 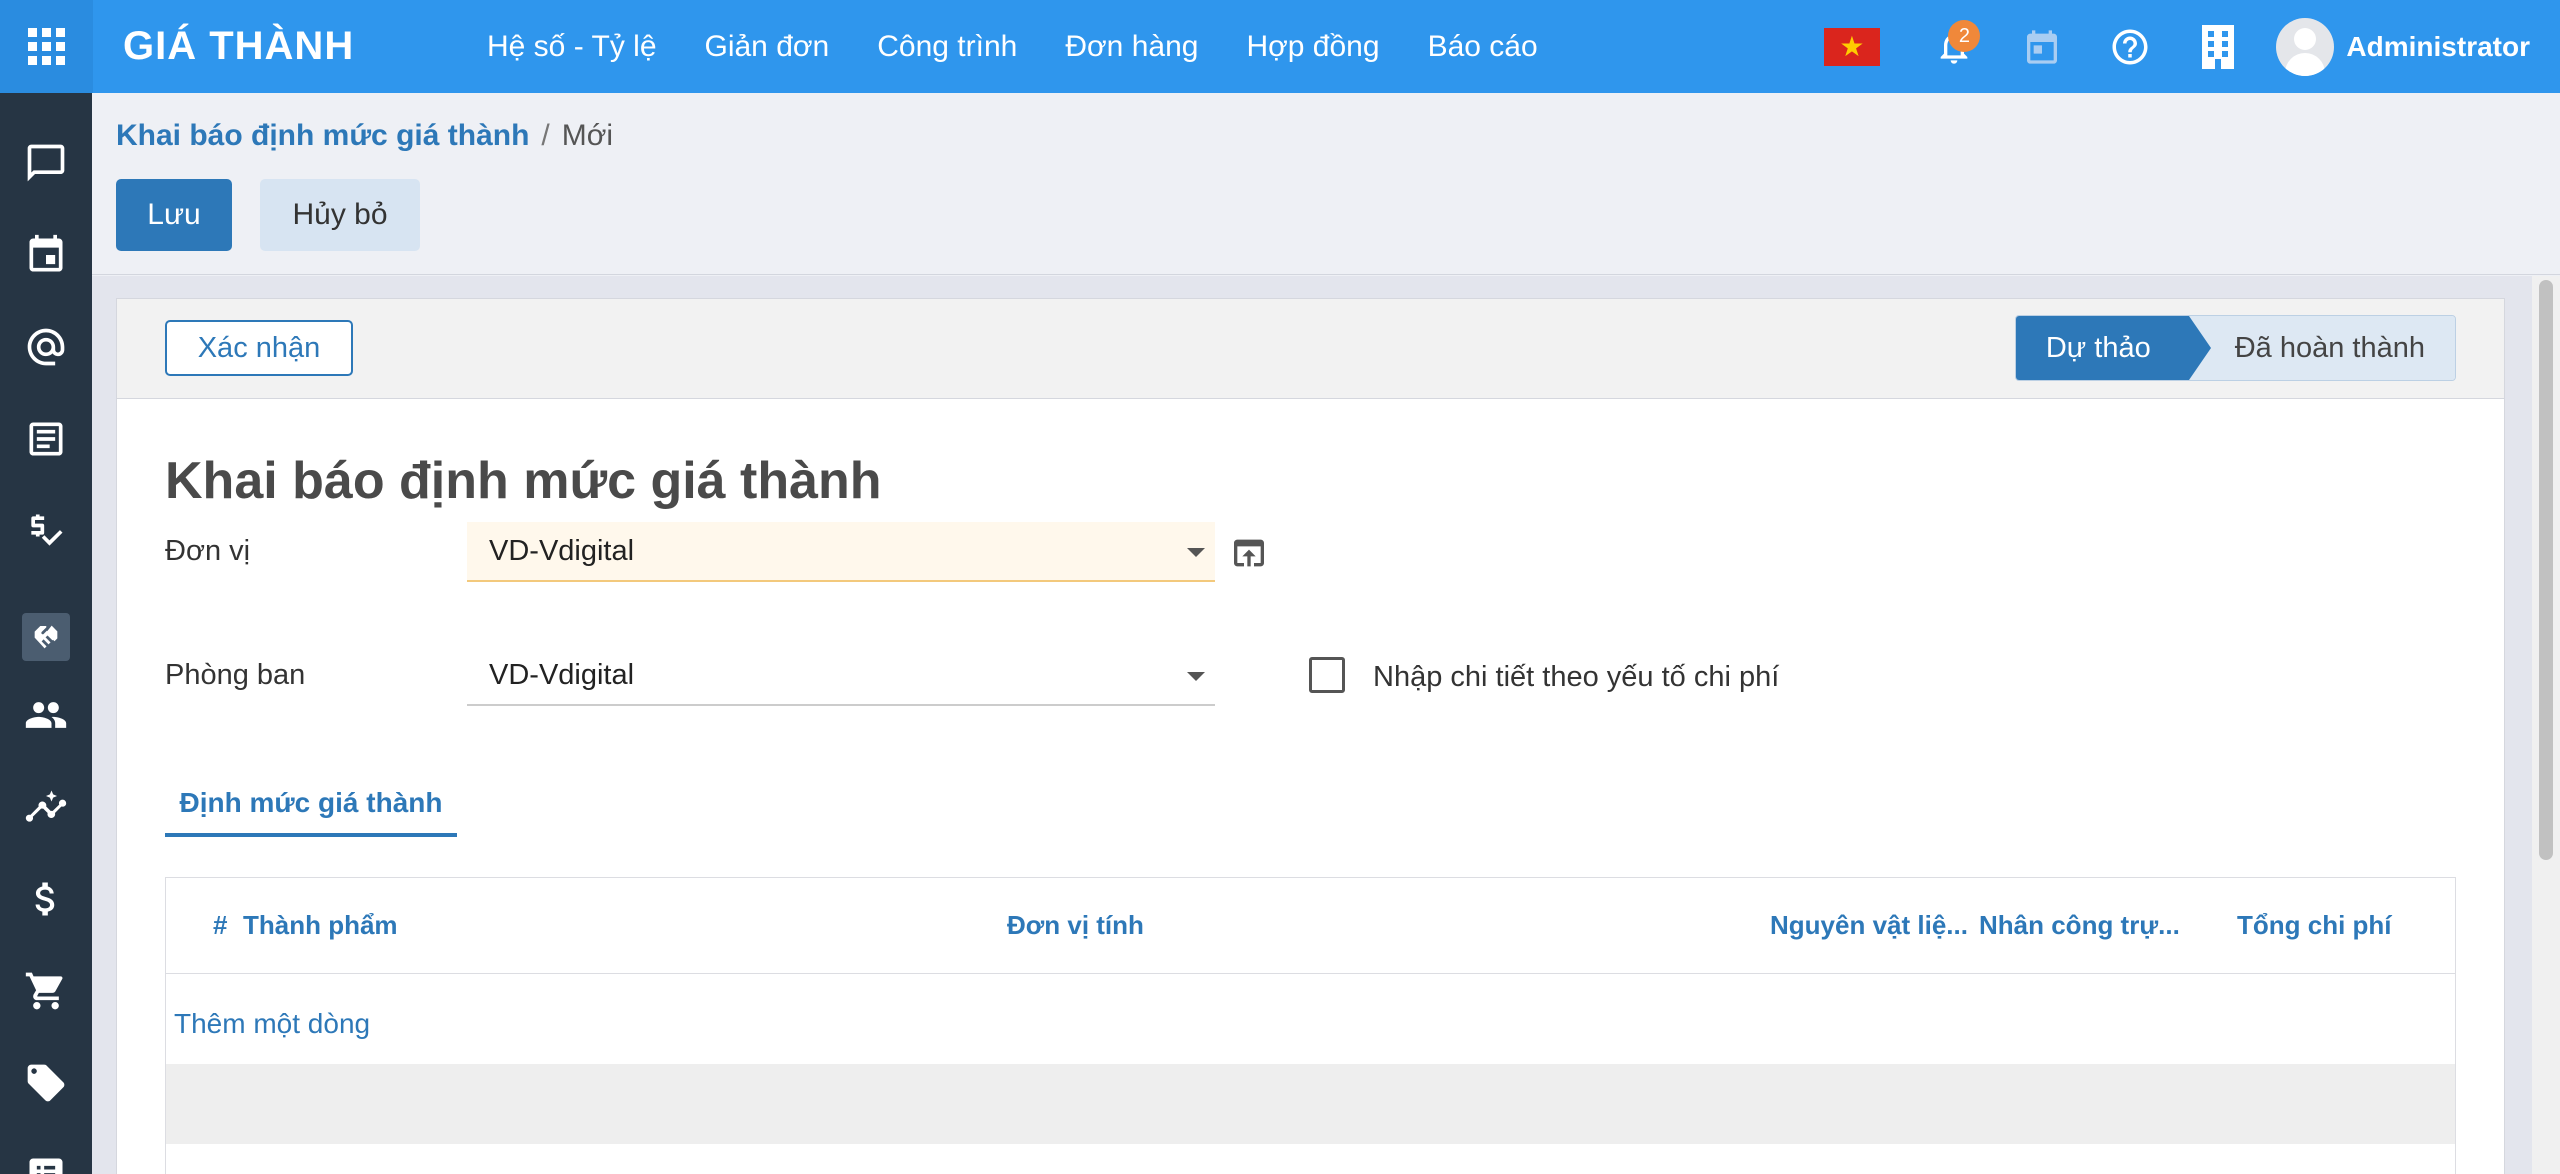 I want to click on detail-by-cost-factor-label: Nhập chi tiết theo yếu tố chi phí, so click(x=1576, y=677).